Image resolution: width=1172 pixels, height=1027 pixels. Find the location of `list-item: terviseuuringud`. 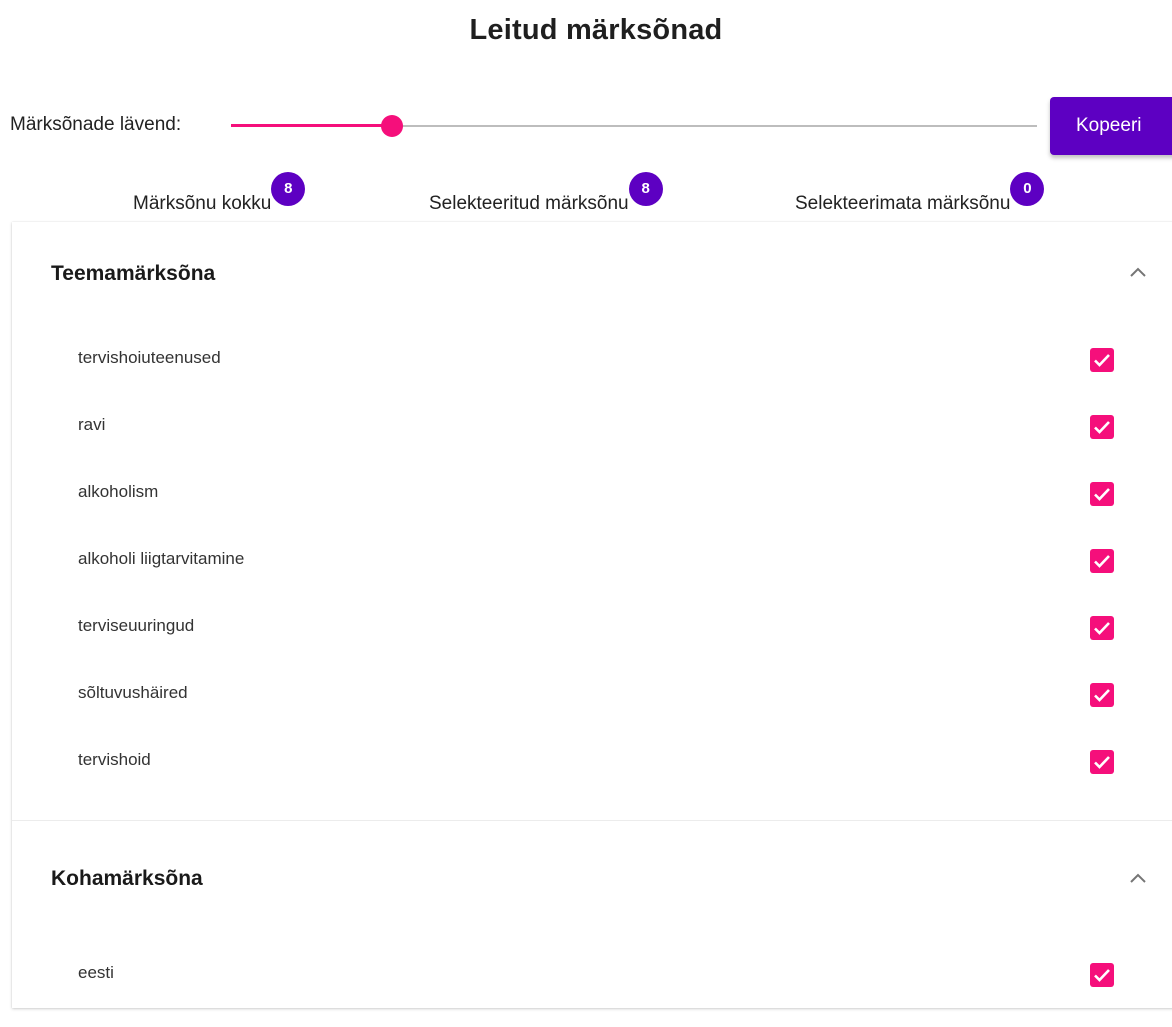

list-item: terviseuuringud is located at coordinates (592, 627).